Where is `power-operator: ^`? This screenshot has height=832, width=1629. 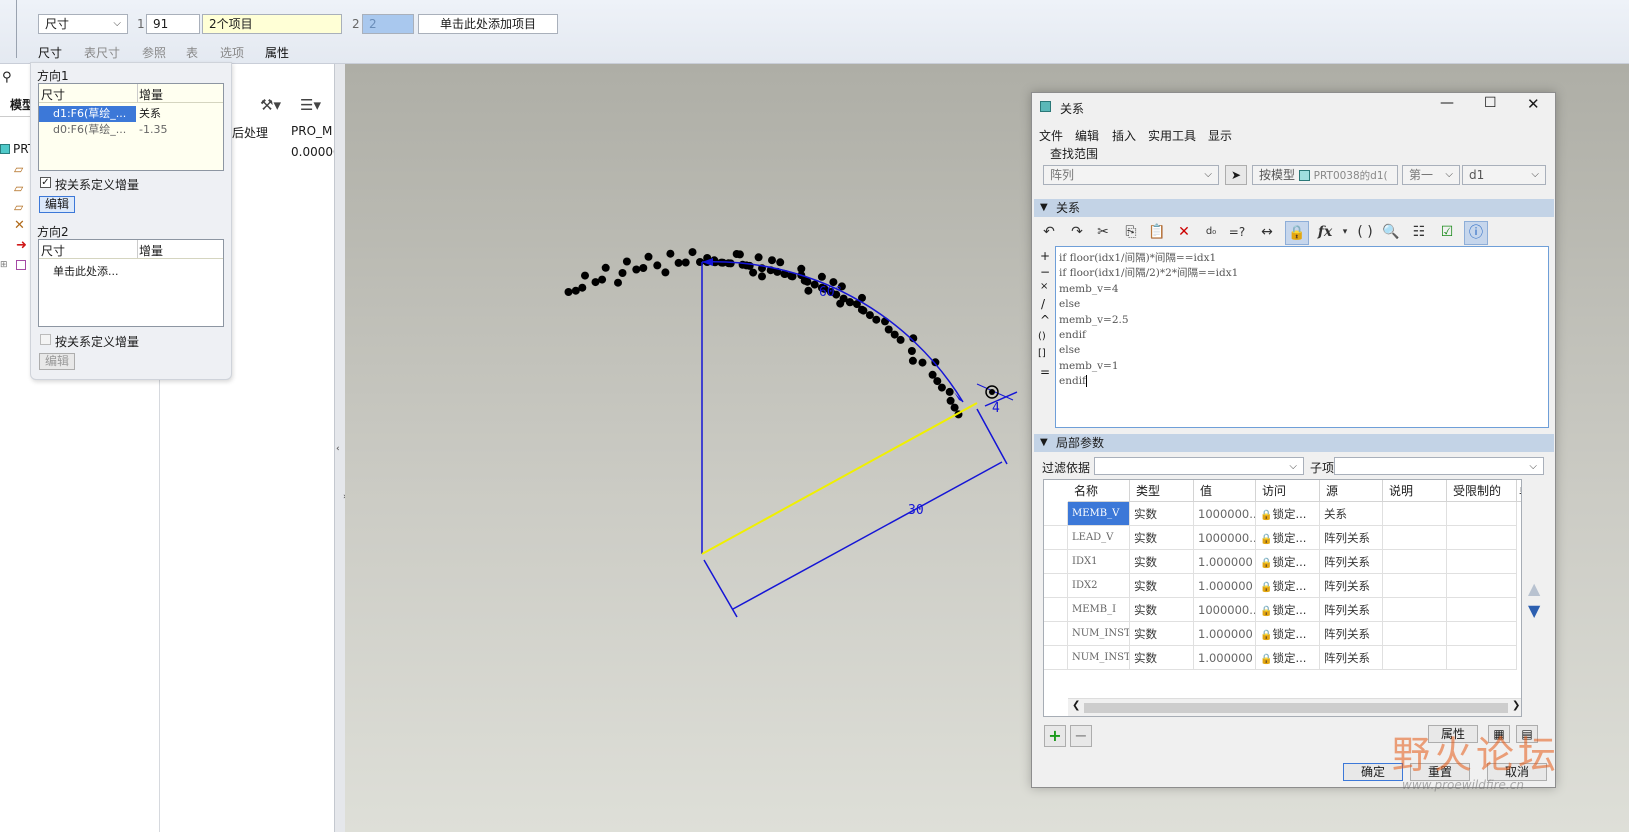
power-operator: ^ is located at coordinates (1045, 320).